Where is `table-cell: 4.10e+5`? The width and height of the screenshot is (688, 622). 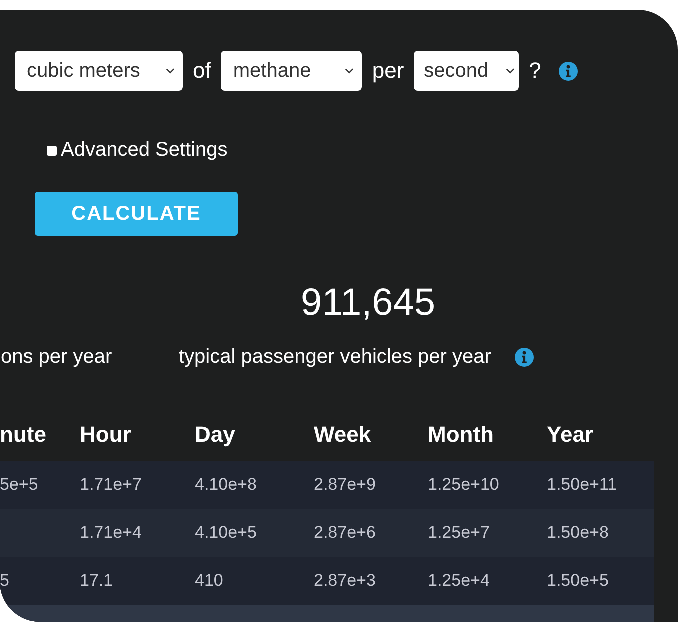 table-cell: 4.10e+5 is located at coordinates (226, 532).